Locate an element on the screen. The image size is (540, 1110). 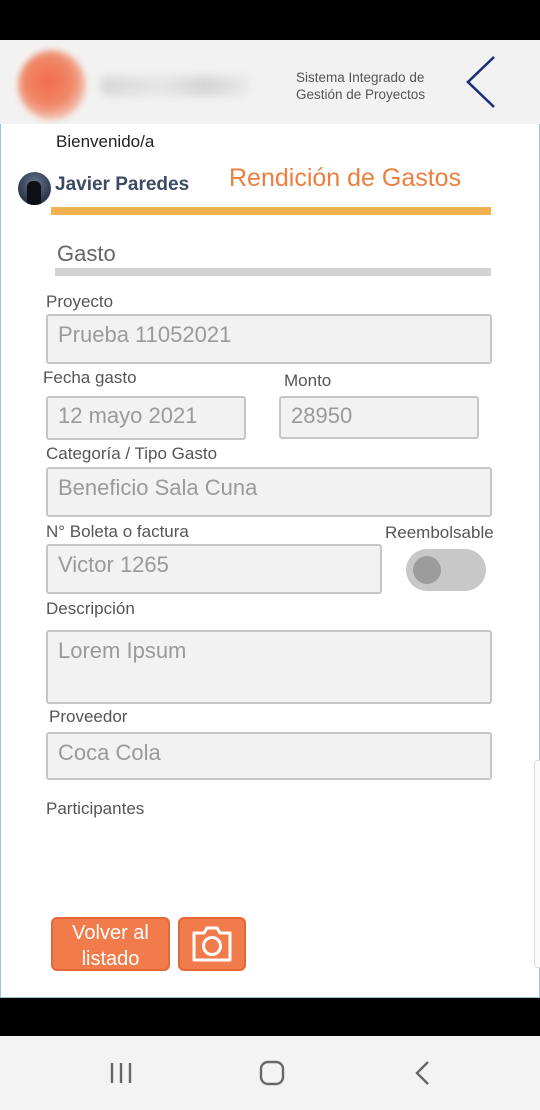
back-icon is located at coordinates (423, 1073).